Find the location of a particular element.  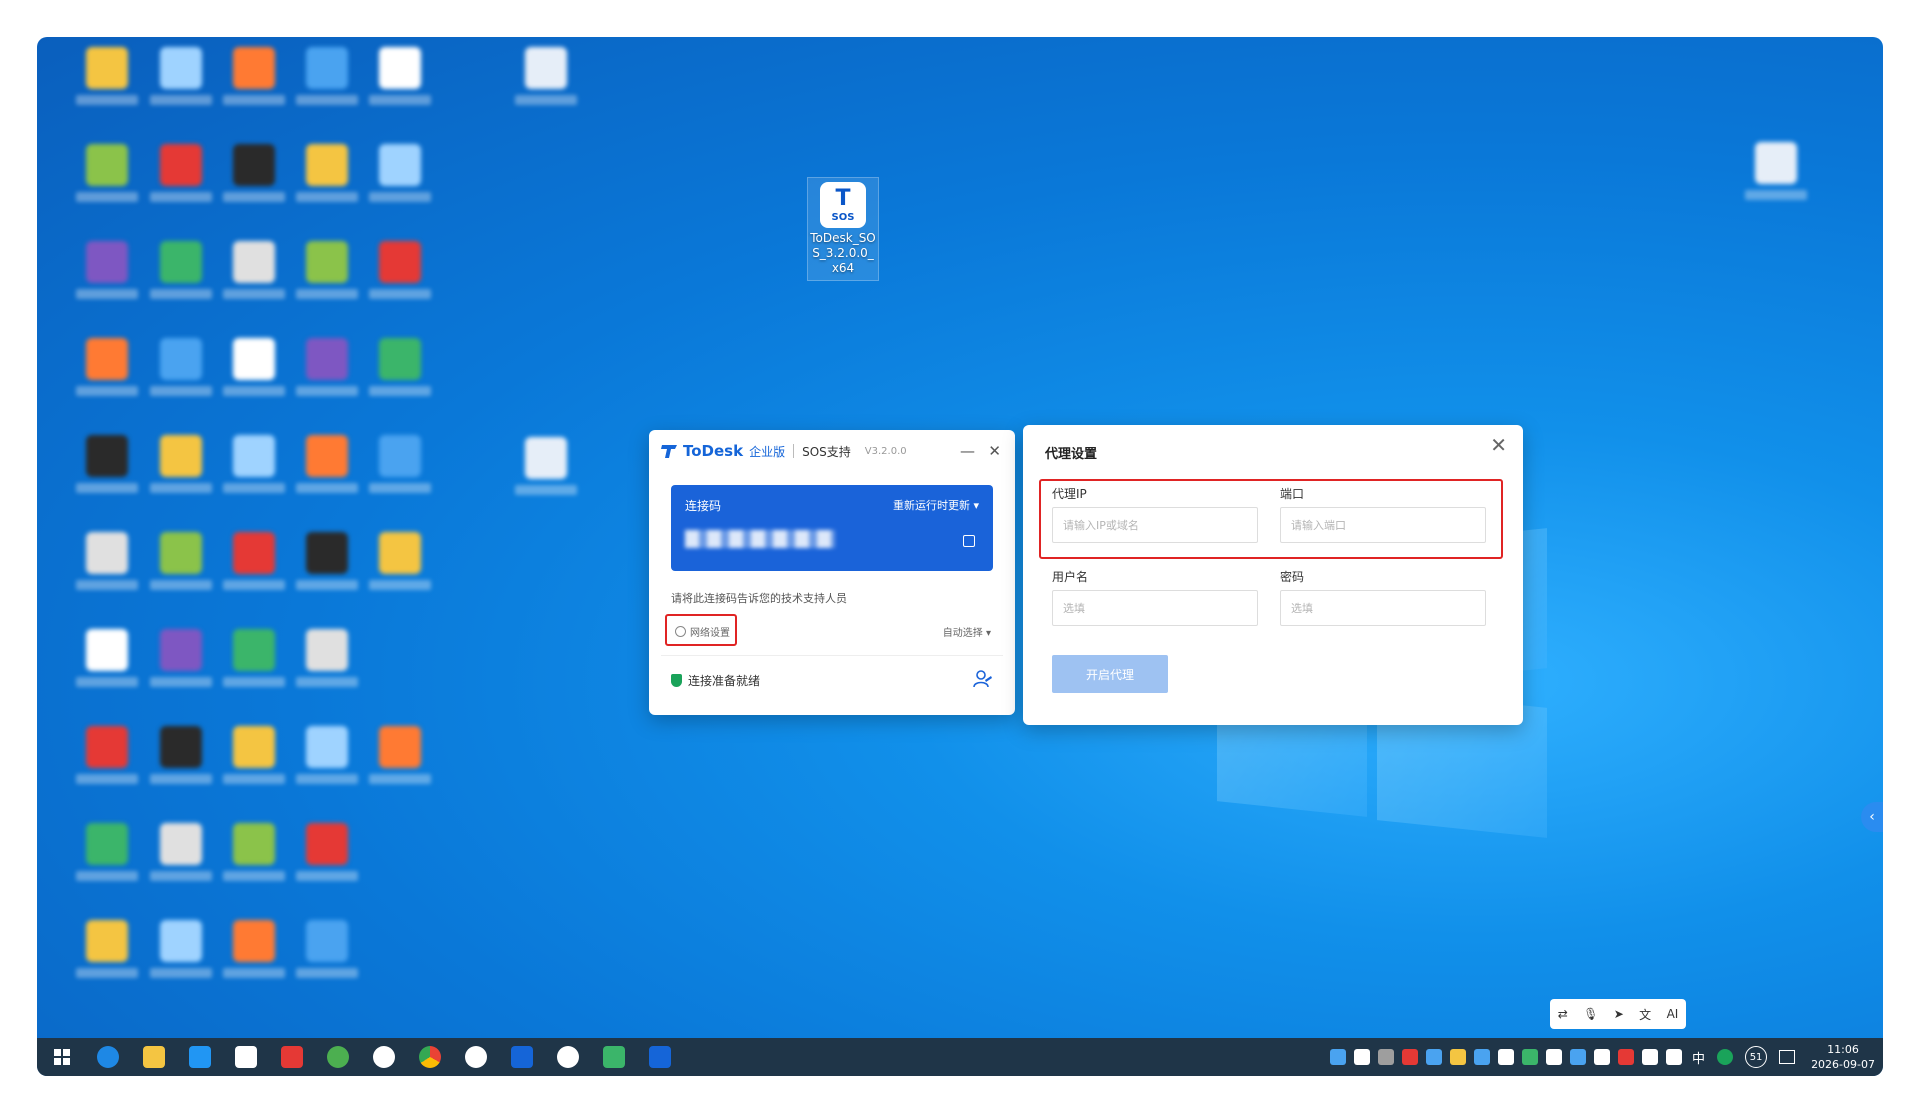

wps-icon is located at coordinates (292, 1057).